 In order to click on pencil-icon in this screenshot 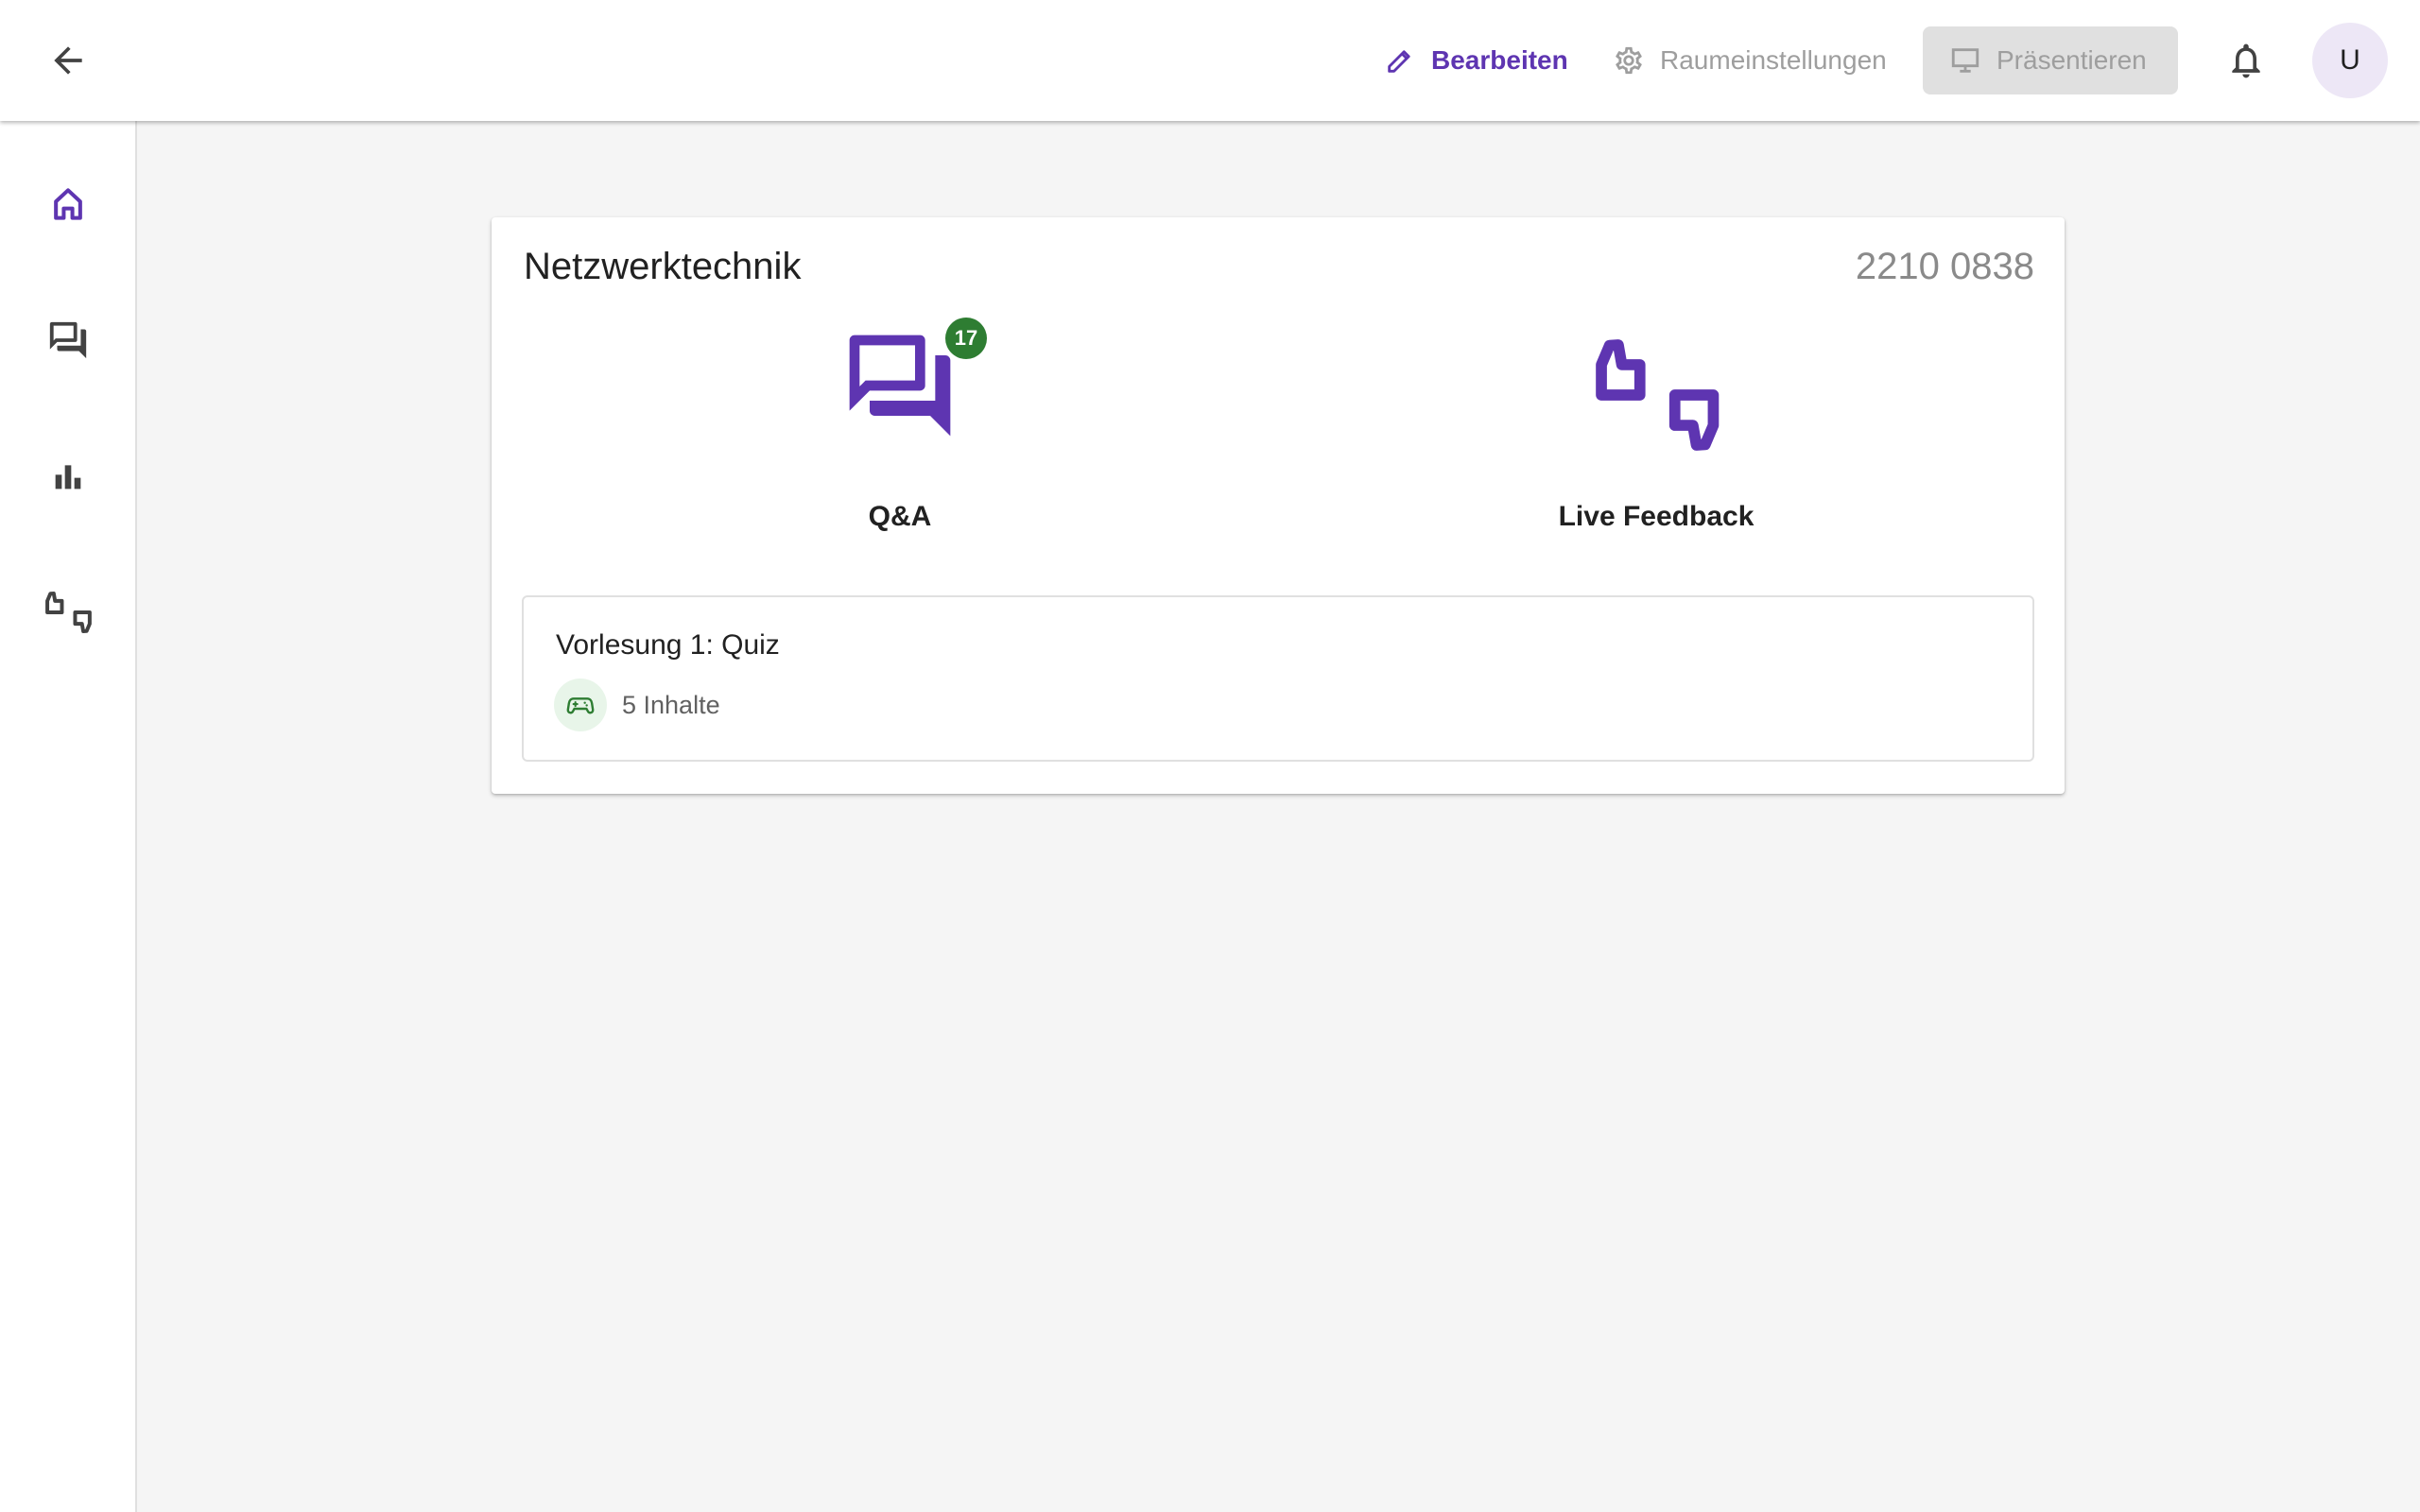, I will do `click(1399, 61)`.